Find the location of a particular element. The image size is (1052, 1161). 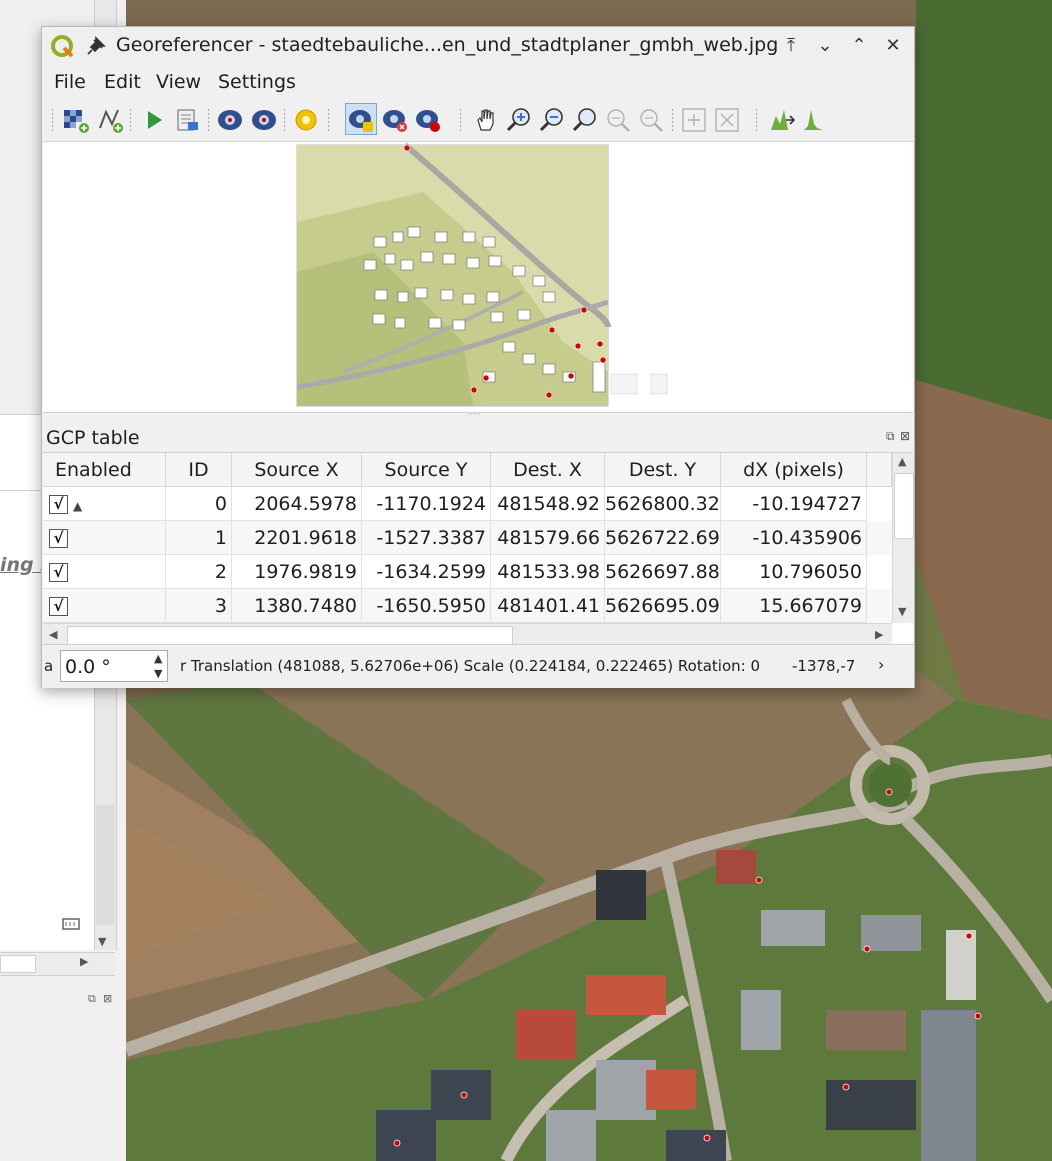

zoom-next-icon is located at coordinates (651, 120).